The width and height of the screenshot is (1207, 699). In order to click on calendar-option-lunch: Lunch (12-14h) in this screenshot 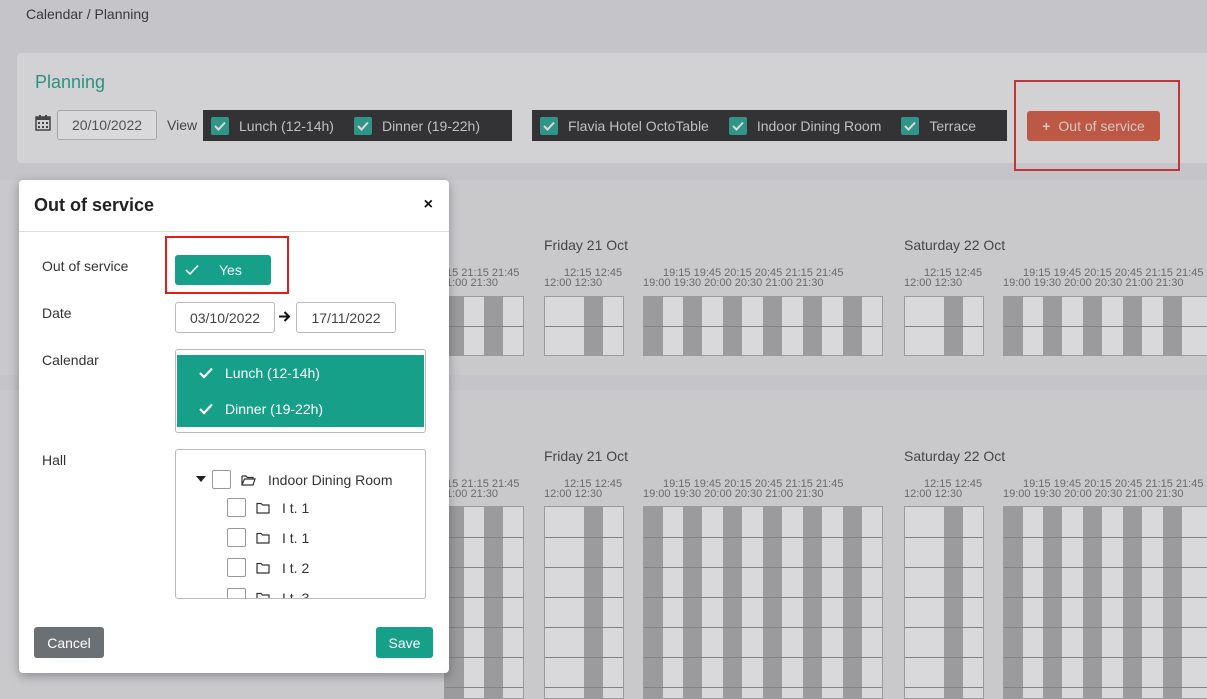, I will do `click(300, 373)`.